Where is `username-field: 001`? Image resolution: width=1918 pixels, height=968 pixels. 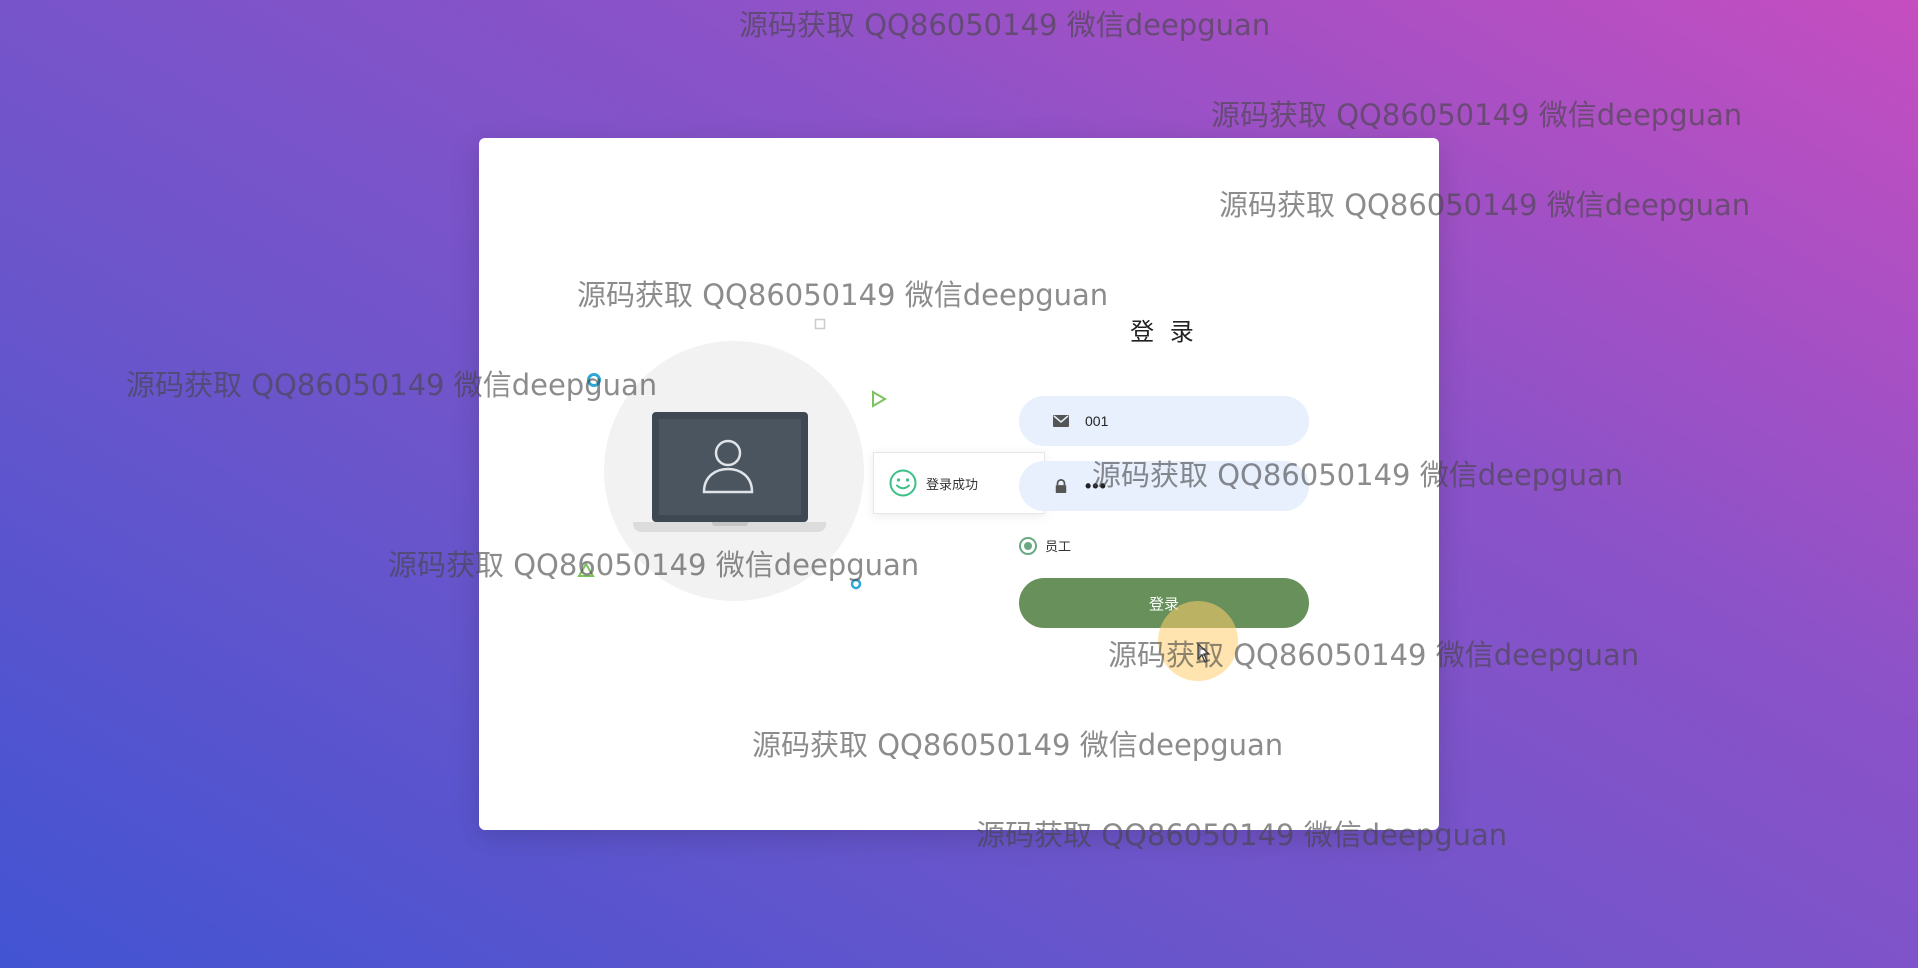
username-field: 001 is located at coordinates (1164, 421).